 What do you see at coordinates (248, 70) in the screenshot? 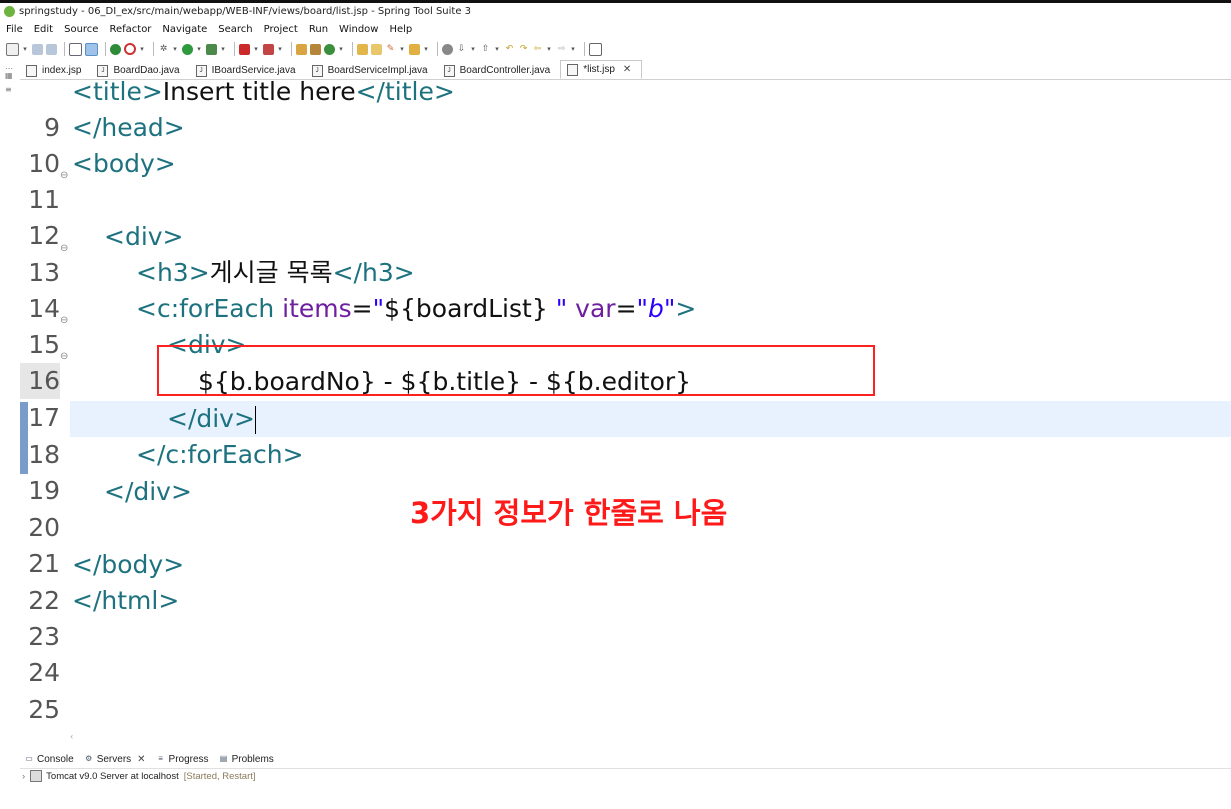
I see `tab-iboardservice-java: J IBoardService.java` at bounding box center [248, 70].